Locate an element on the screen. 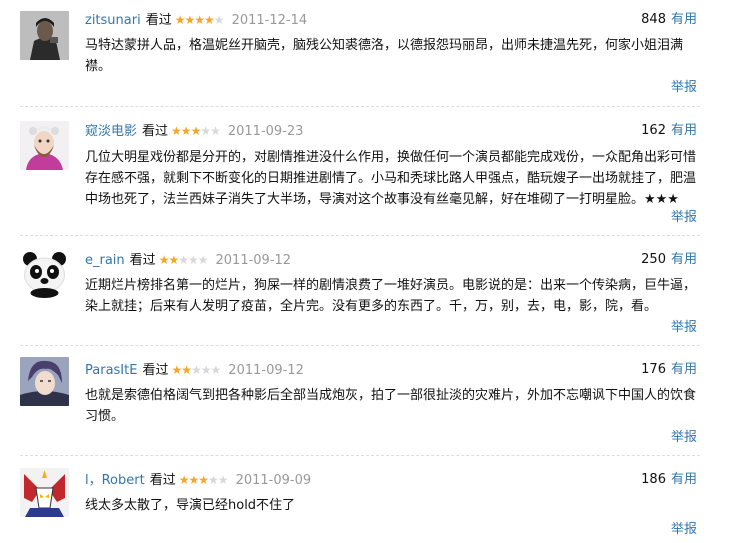 The image size is (737, 543). anime-character-avatar-icon is located at coordinates (44, 381).